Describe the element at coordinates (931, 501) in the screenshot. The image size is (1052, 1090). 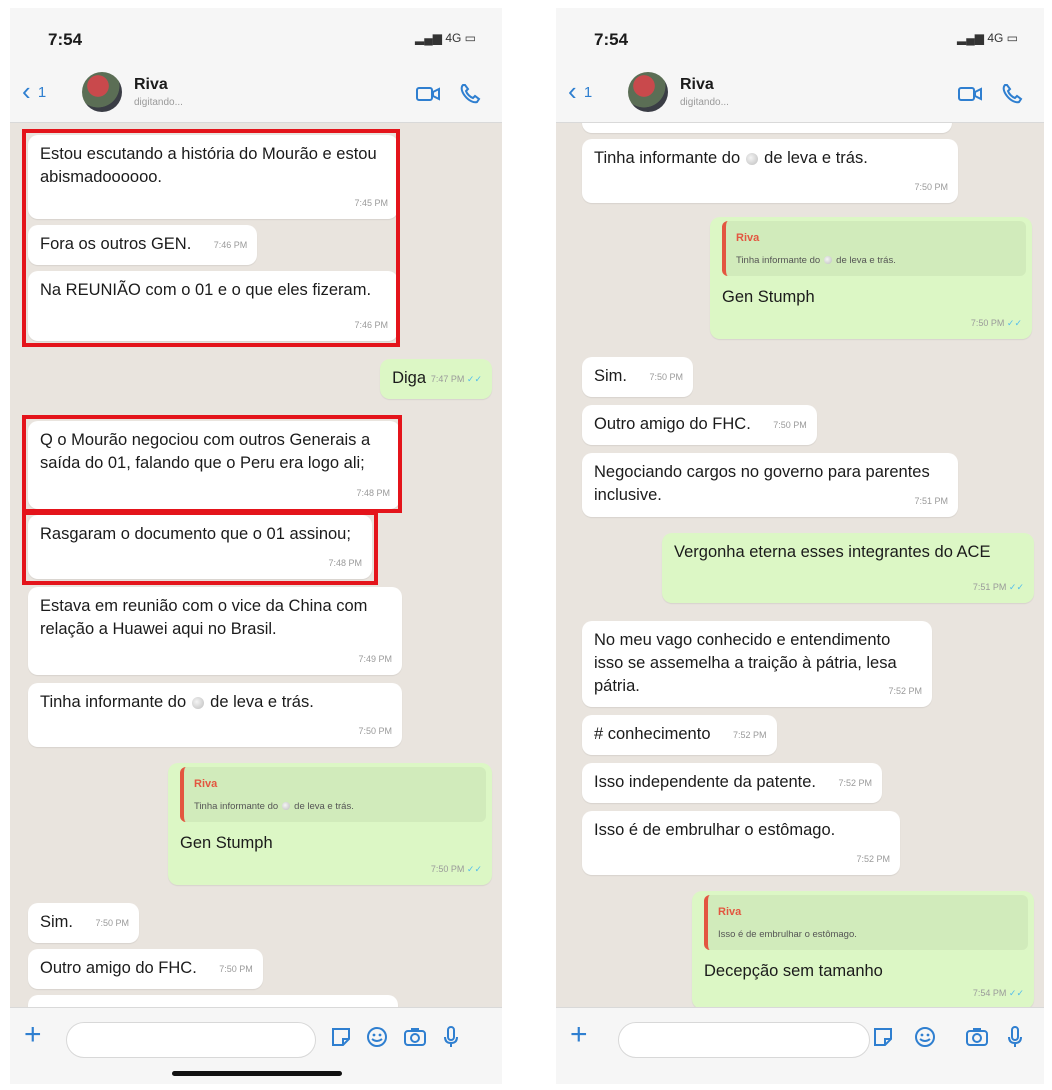
I see `message-time: 7:51 PM` at that location.